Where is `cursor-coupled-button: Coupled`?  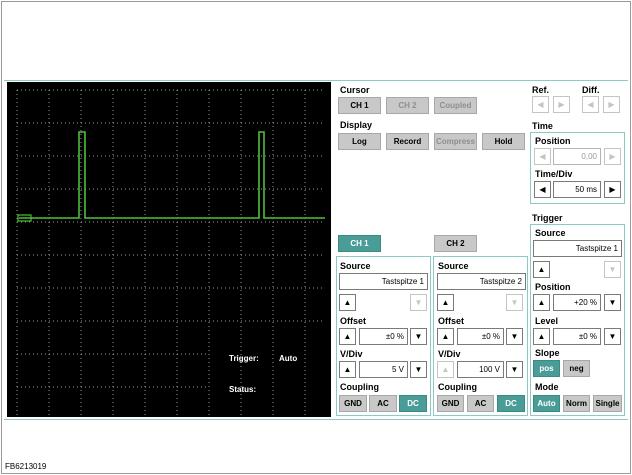 cursor-coupled-button: Coupled is located at coordinates (455, 105).